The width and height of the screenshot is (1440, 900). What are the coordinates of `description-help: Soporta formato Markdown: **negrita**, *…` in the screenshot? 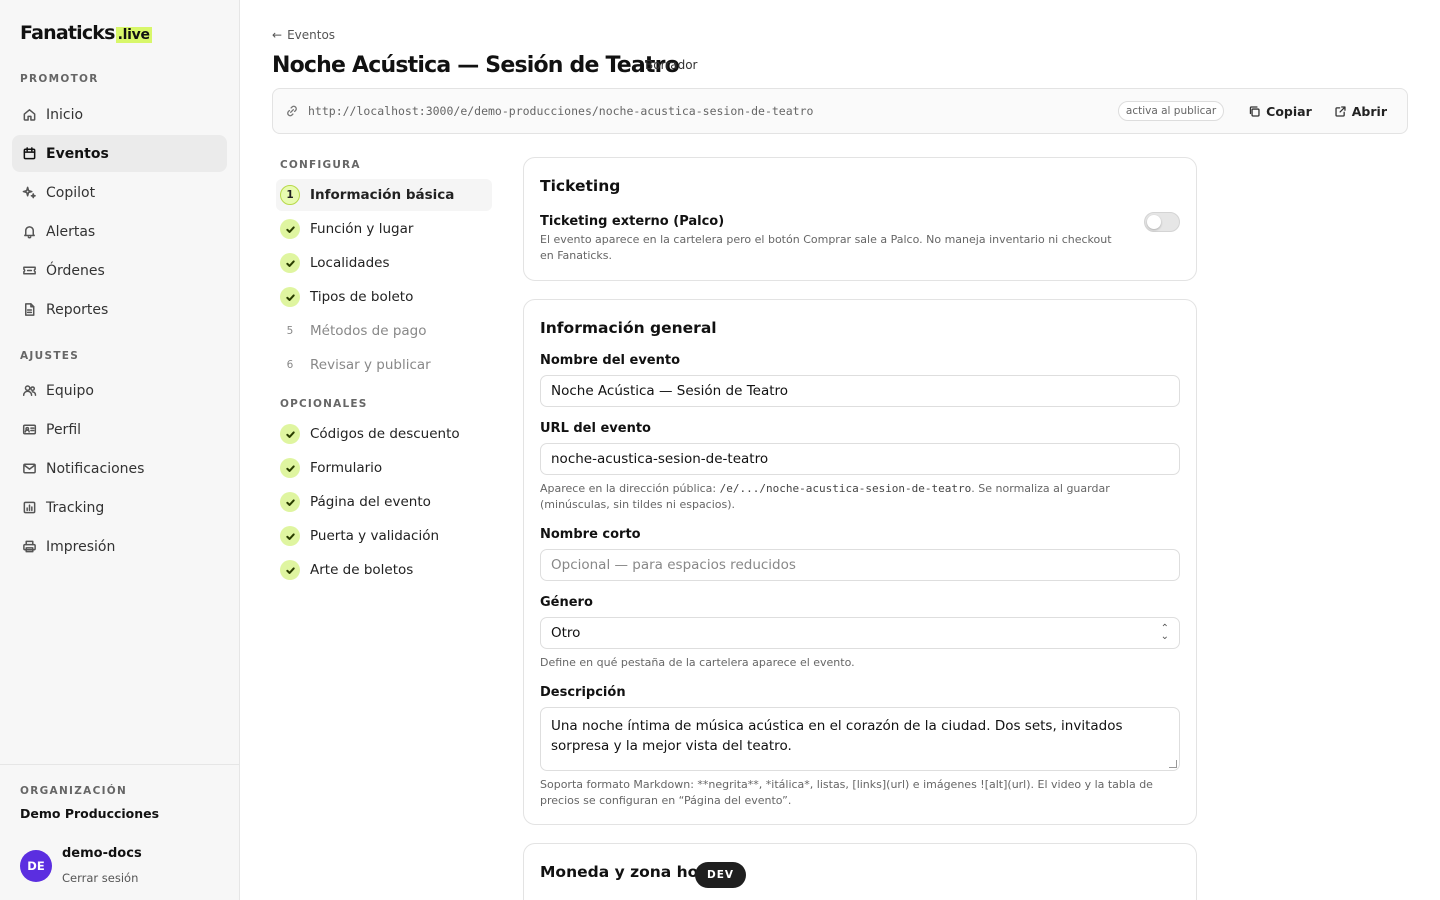 It's located at (846, 792).